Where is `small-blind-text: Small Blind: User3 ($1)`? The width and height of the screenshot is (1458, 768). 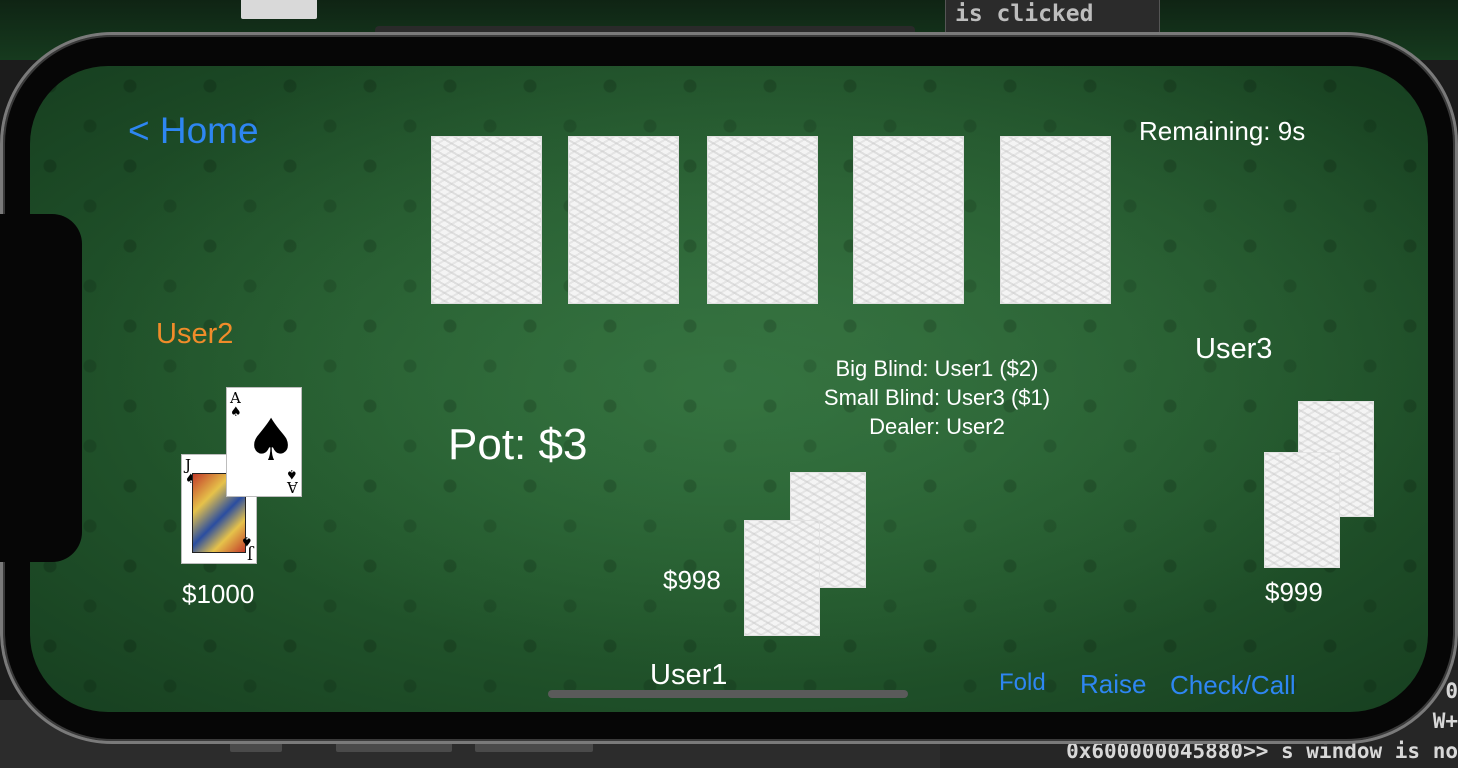 small-blind-text: Small Blind: User3 ($1) is located at coordinates (937, 397).